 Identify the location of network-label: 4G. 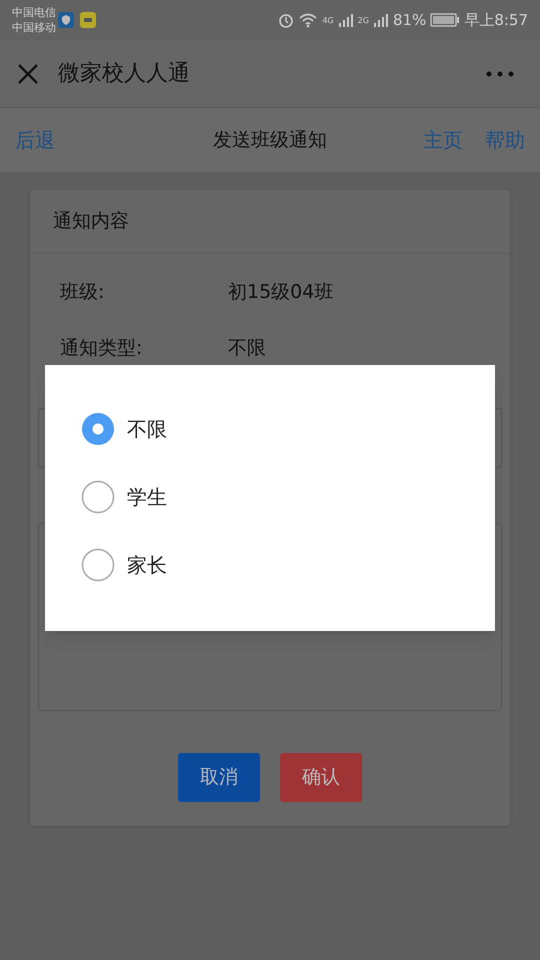
(328, 20).